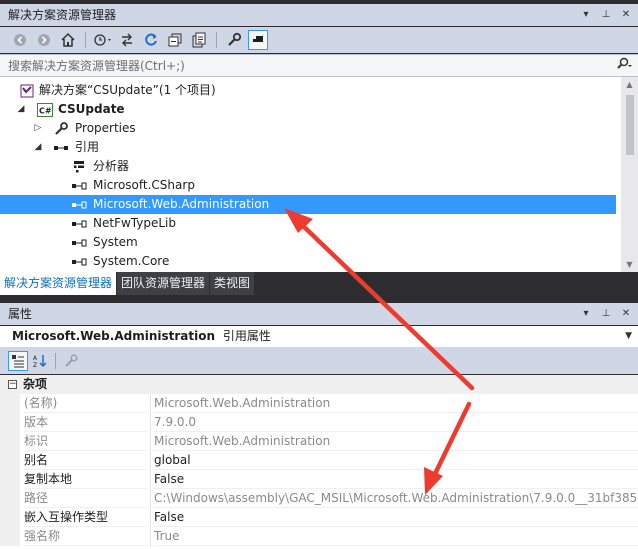  Describe the element at coordinates (71, 361) in the screenshot. I see `property-pages-icon` at that location.